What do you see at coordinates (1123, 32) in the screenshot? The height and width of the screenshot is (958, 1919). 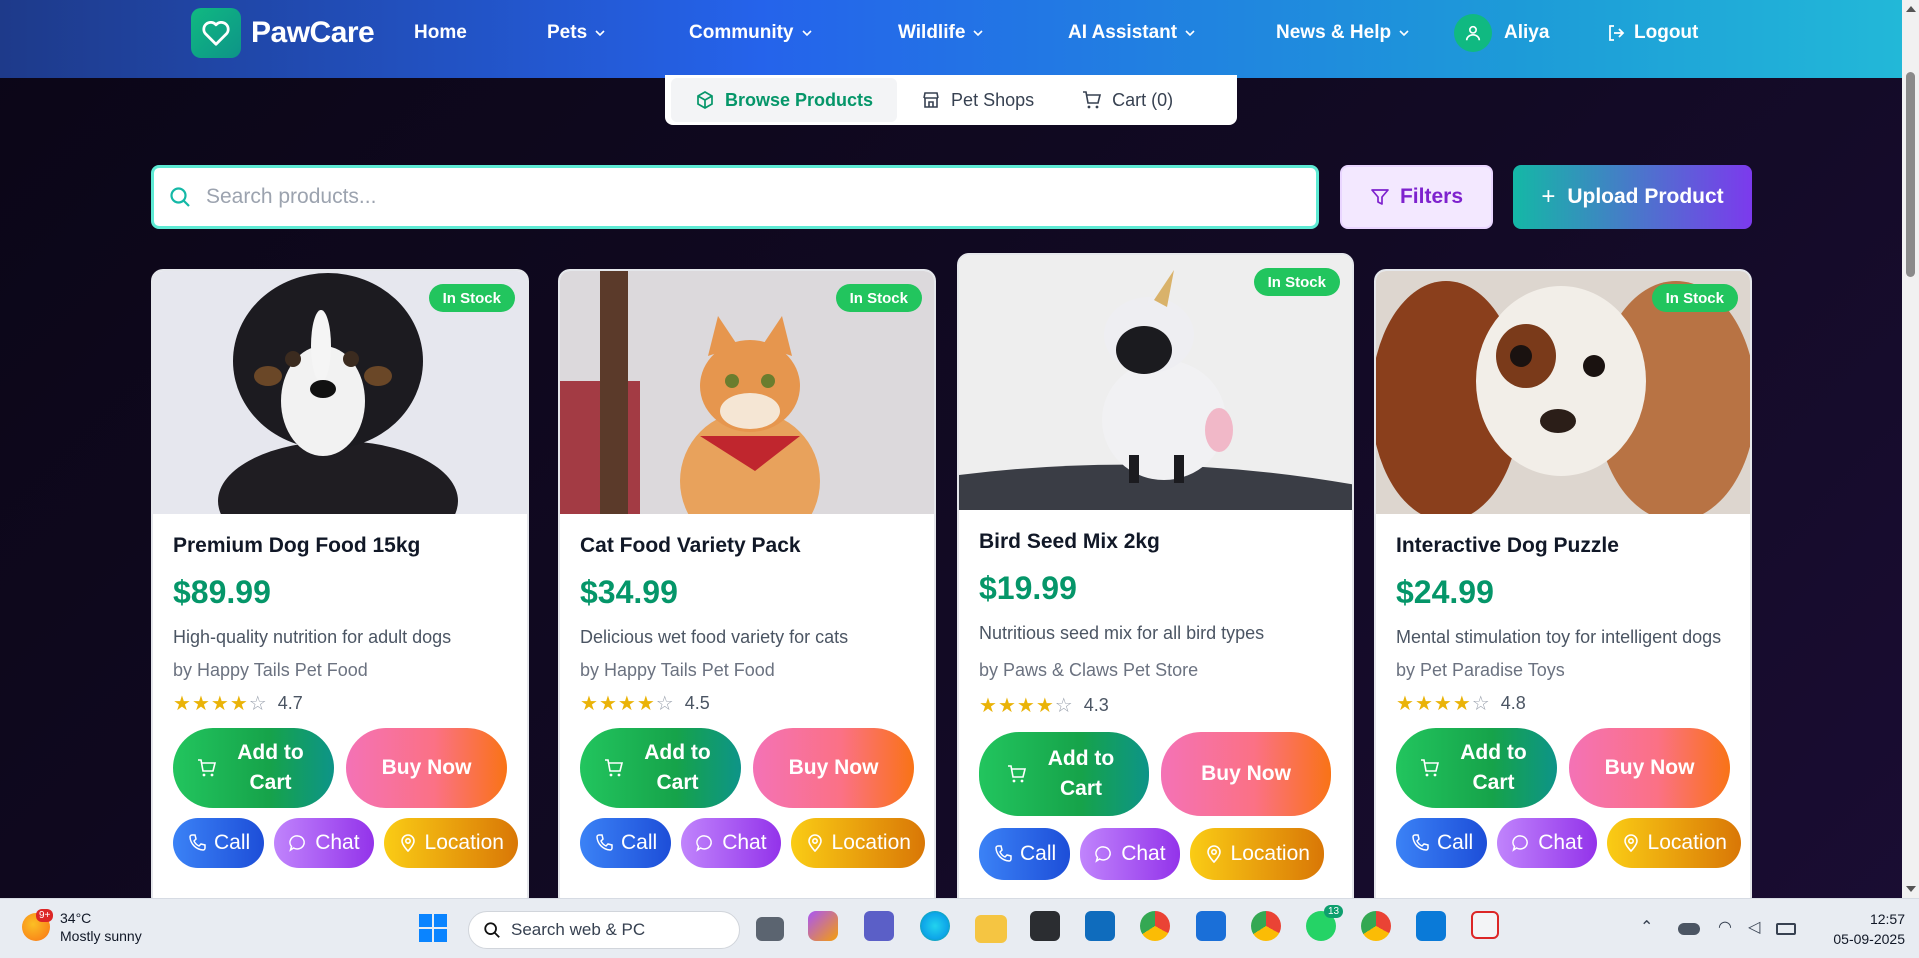 I see `nav-ai-label: AI Assistant` at bounding box center [1123, 32].